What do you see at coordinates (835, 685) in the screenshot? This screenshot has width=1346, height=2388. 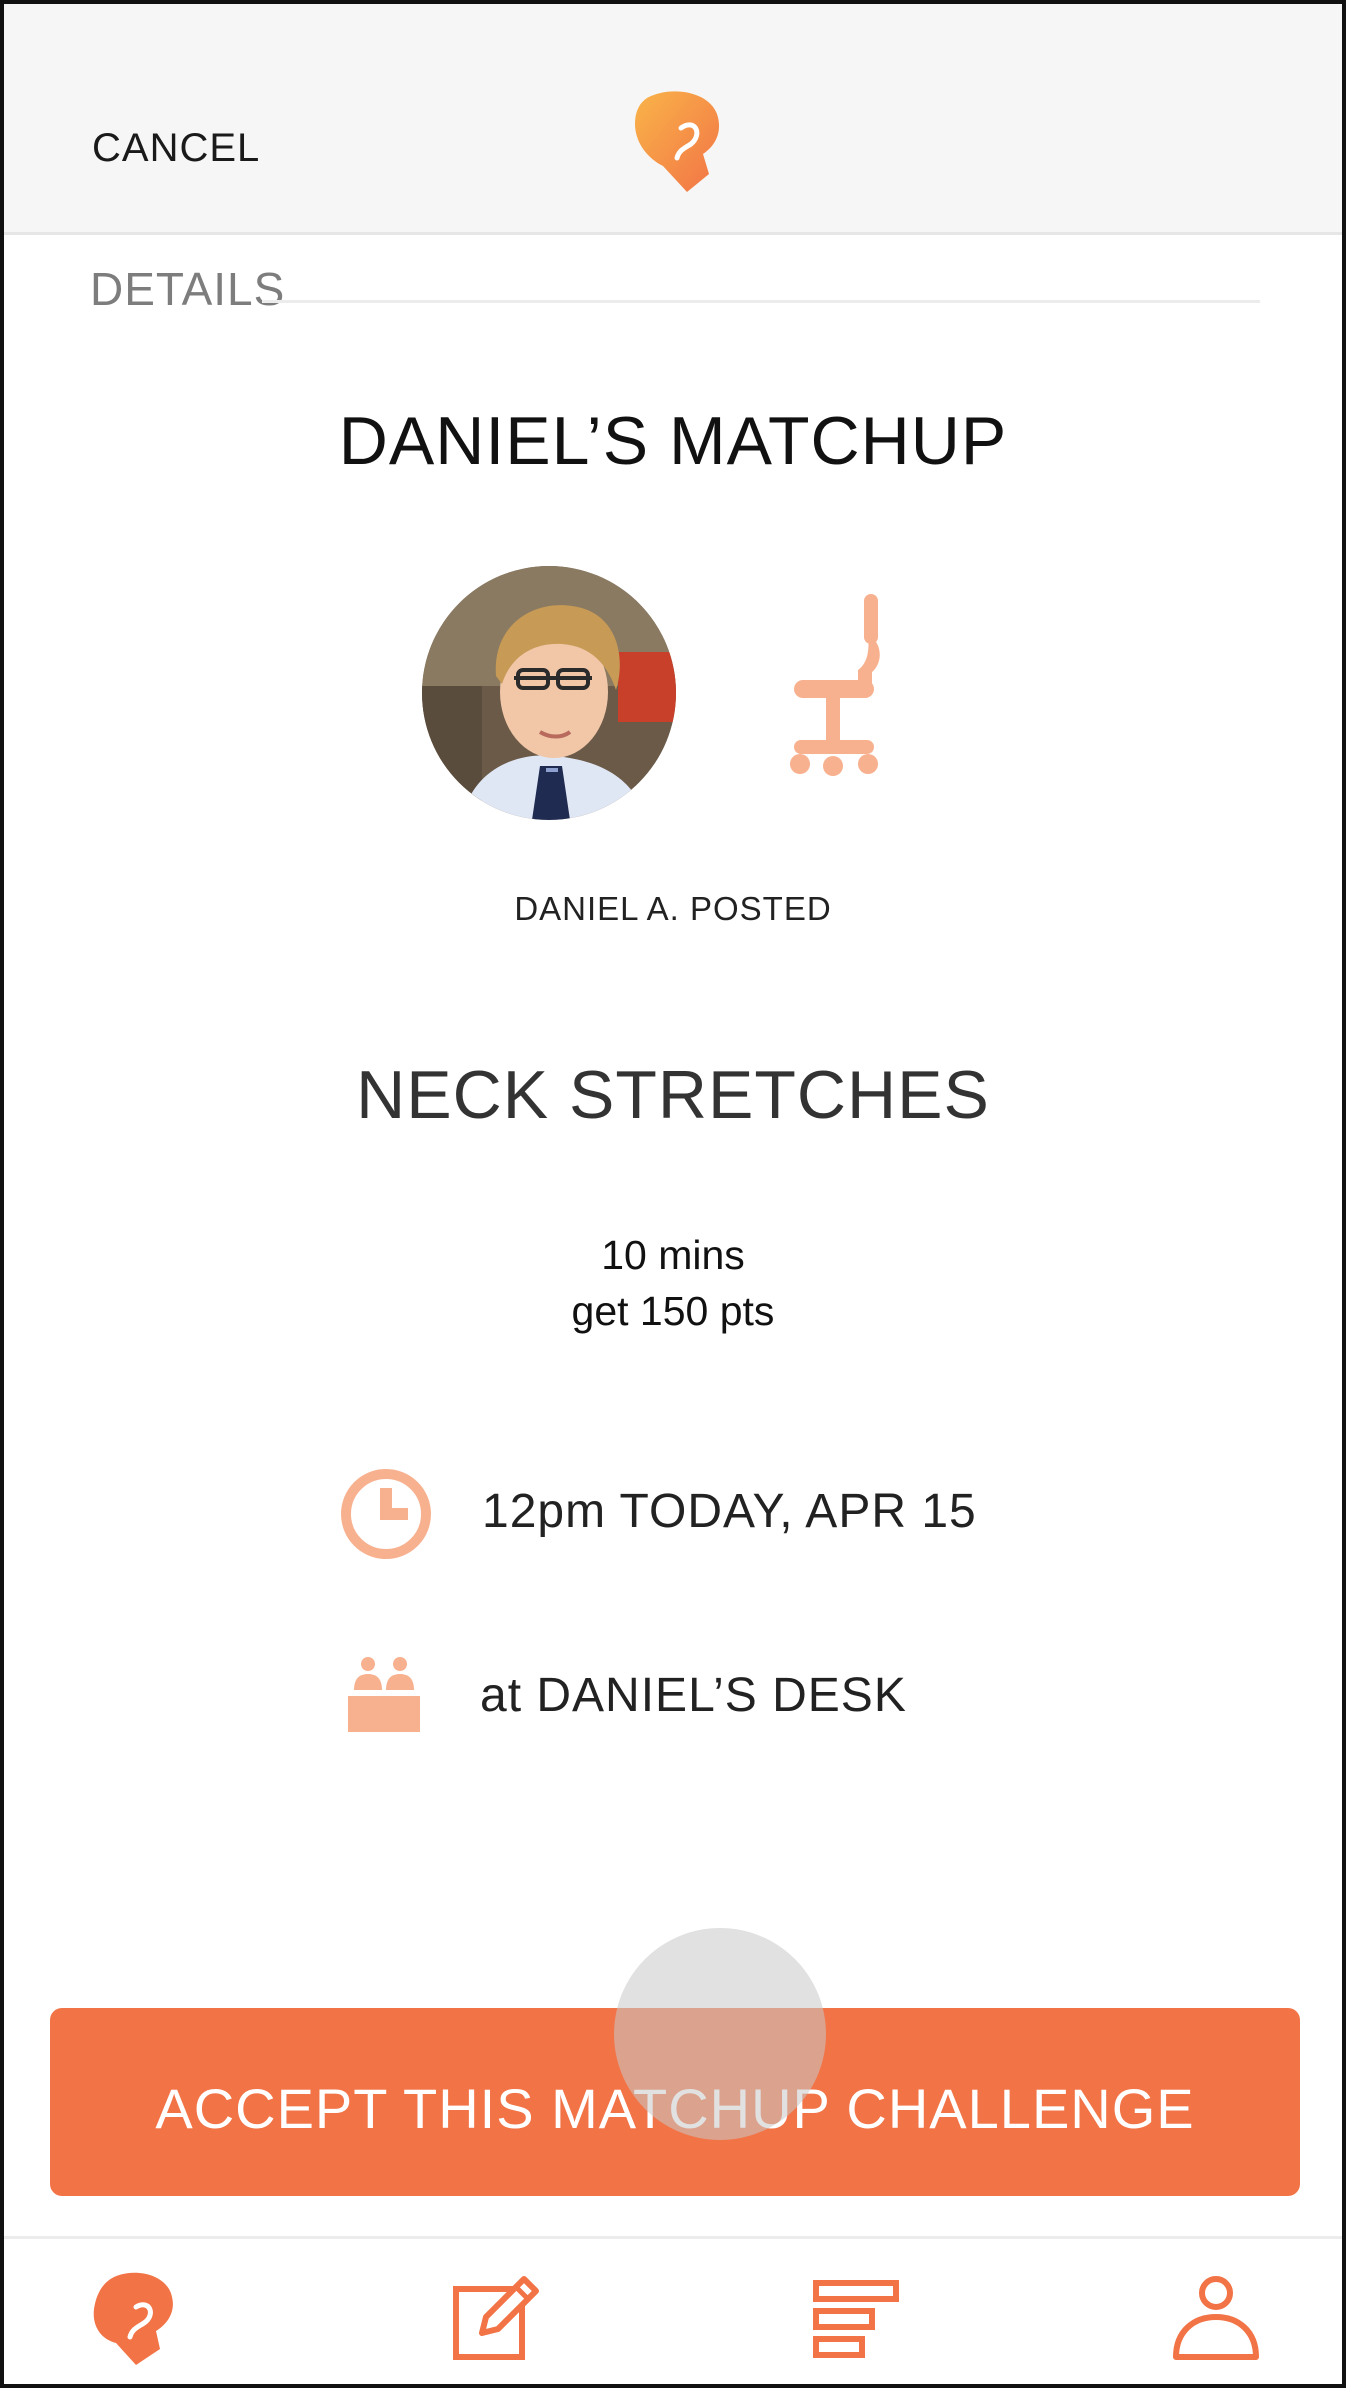 I see `office-chair-icon` at bounding box center [835, 685].